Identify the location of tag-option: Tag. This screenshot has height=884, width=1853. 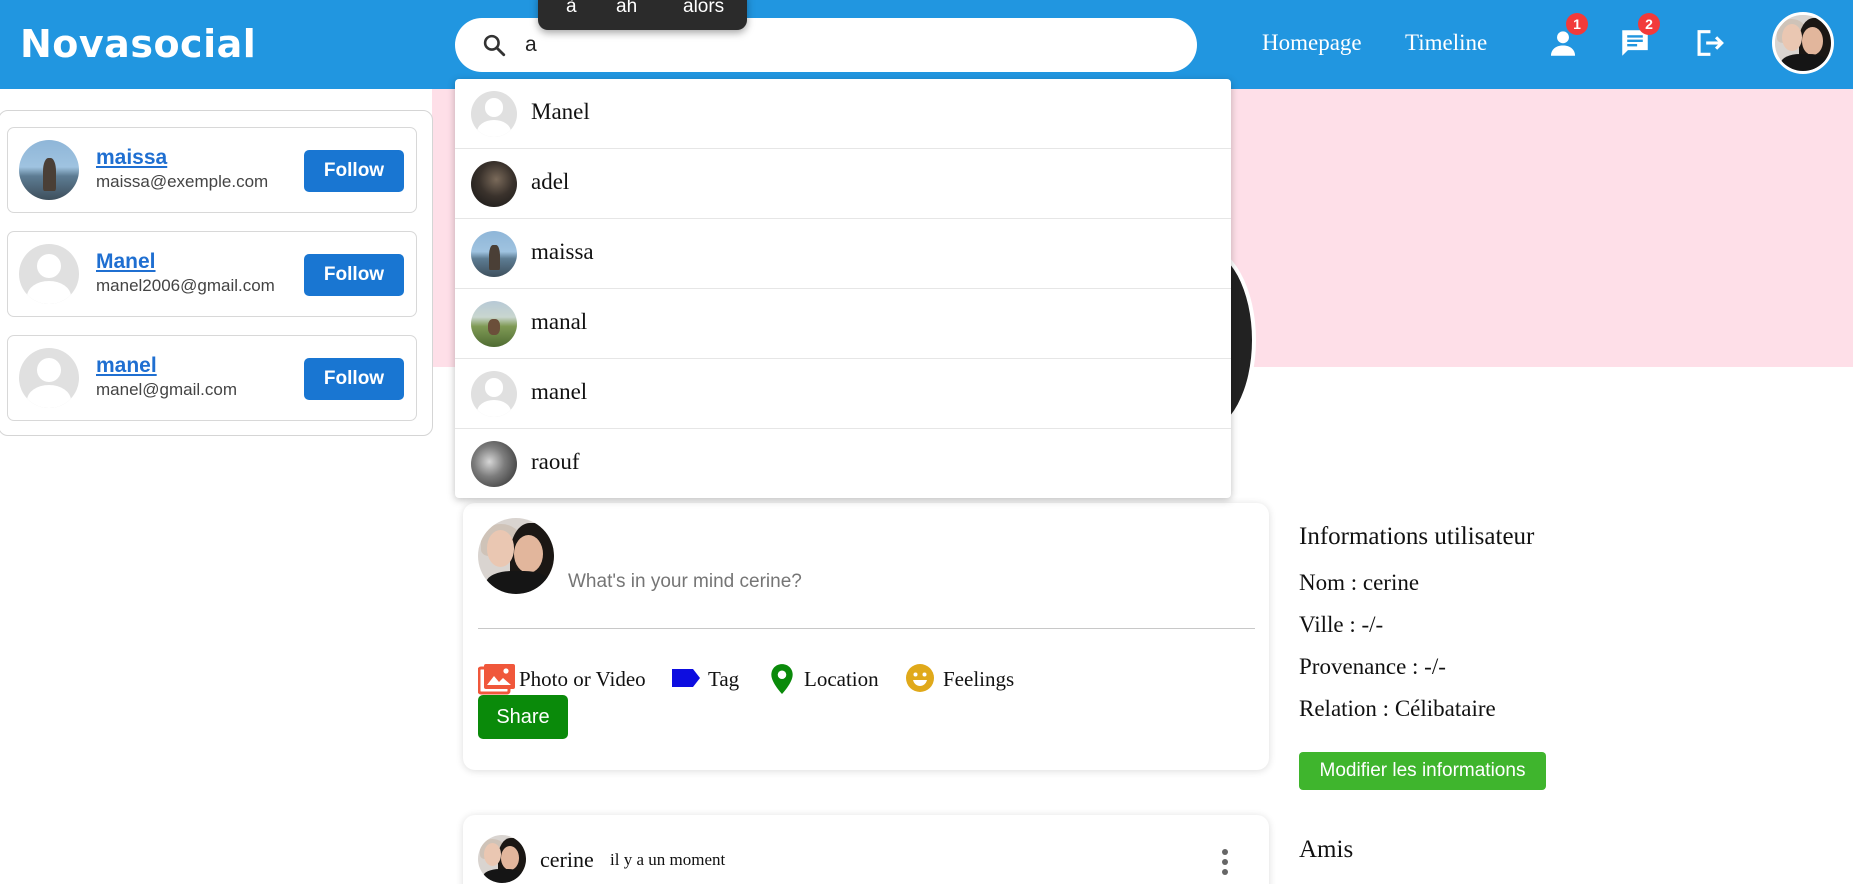
(710, 678).